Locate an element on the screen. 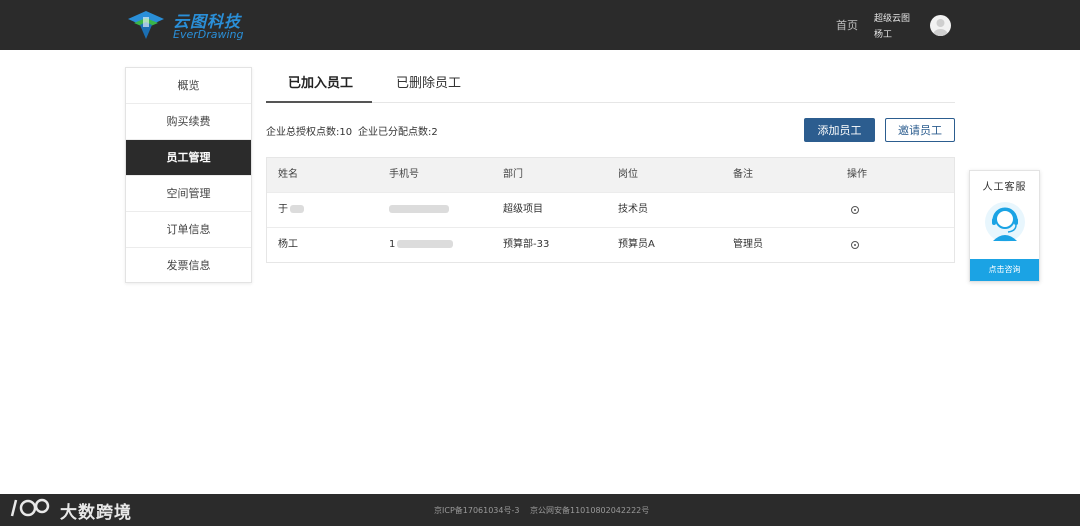 This screenshot has height=526, width=1080. name-text: 于 is located at coordinates (283, 209).